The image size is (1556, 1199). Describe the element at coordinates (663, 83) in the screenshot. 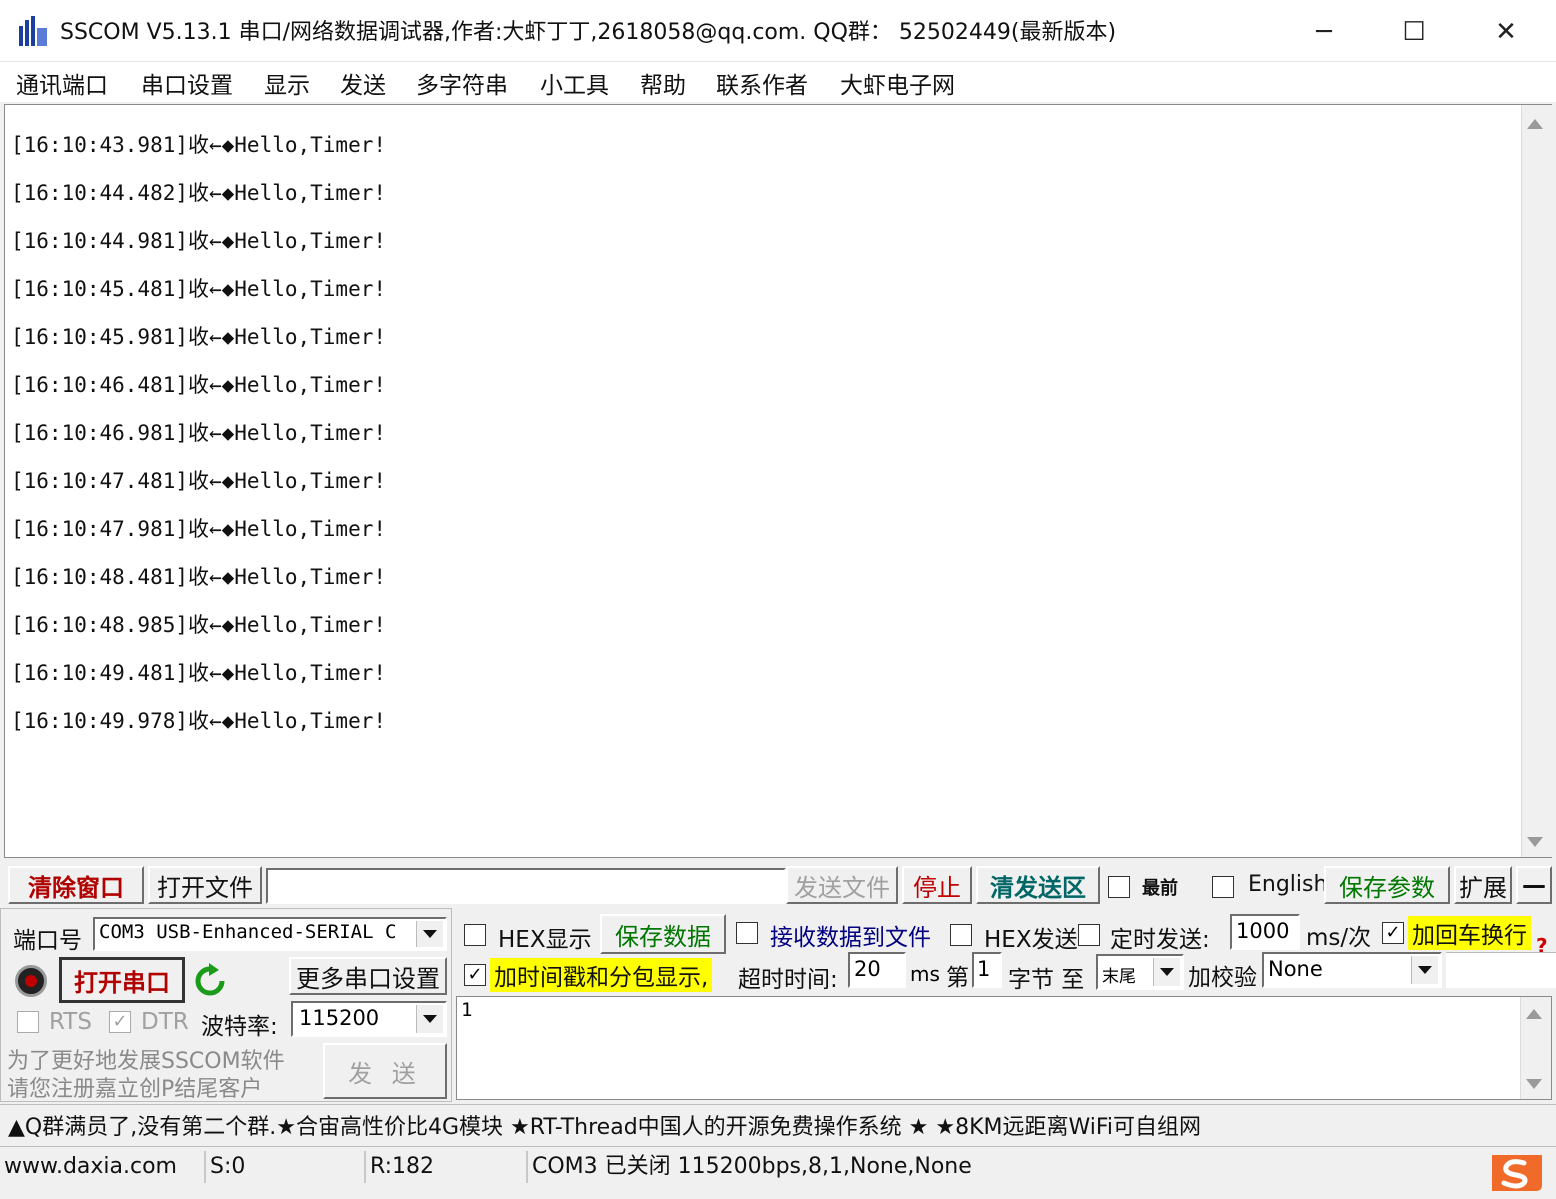

I see `menu-help: 帮助` at that location.